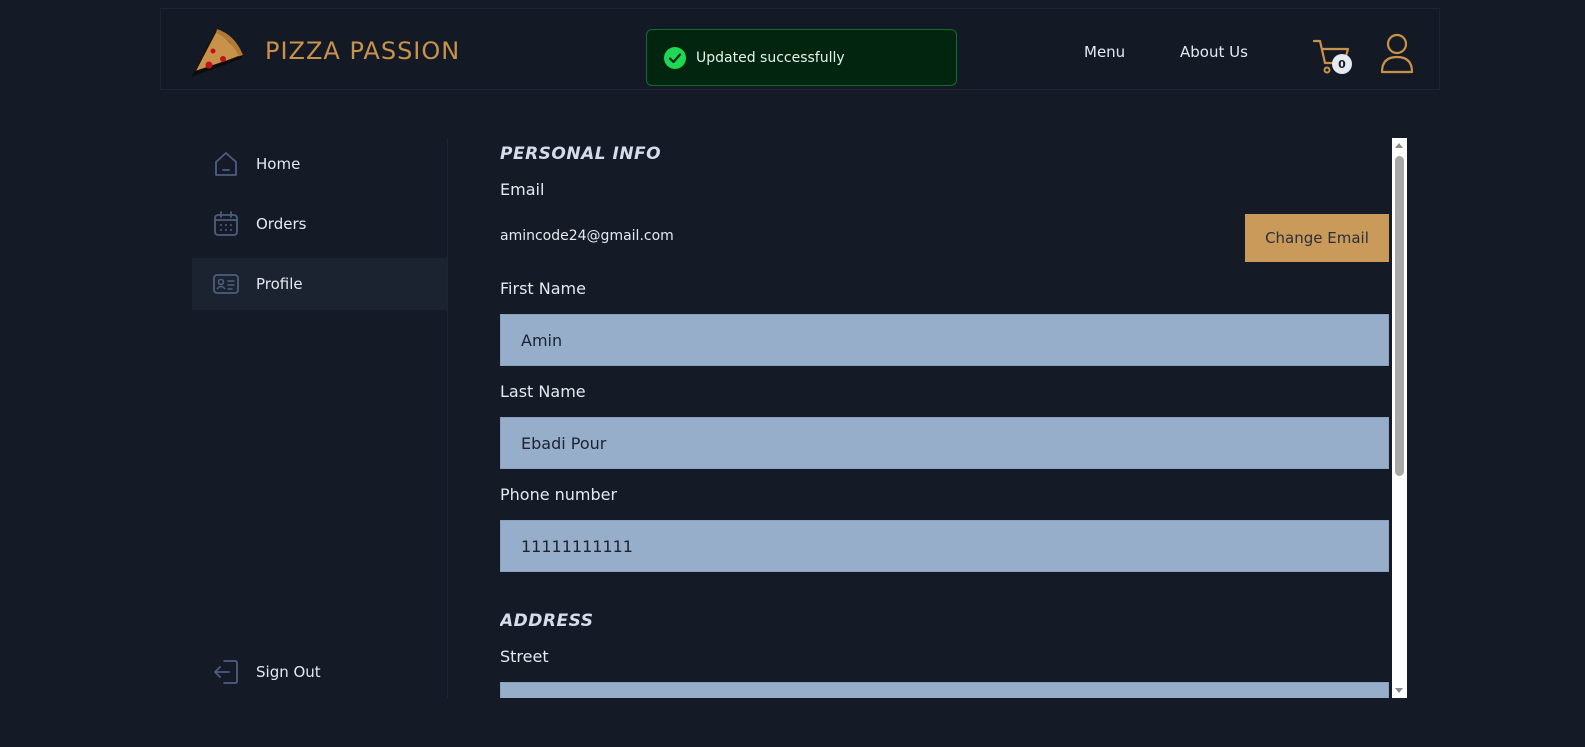 Image resolution: width=1585 pixels, height=747 pixels. Describe the element at coordinates (217, 52) in the screenshot. I see `pizza-logo-icon` at that location.